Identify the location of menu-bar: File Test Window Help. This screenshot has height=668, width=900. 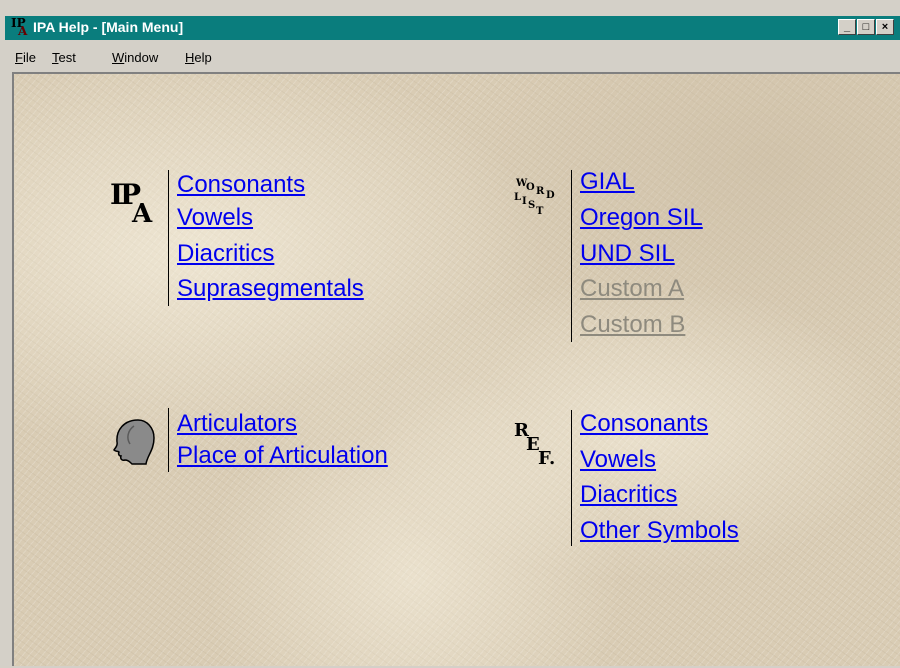
(452, 55).